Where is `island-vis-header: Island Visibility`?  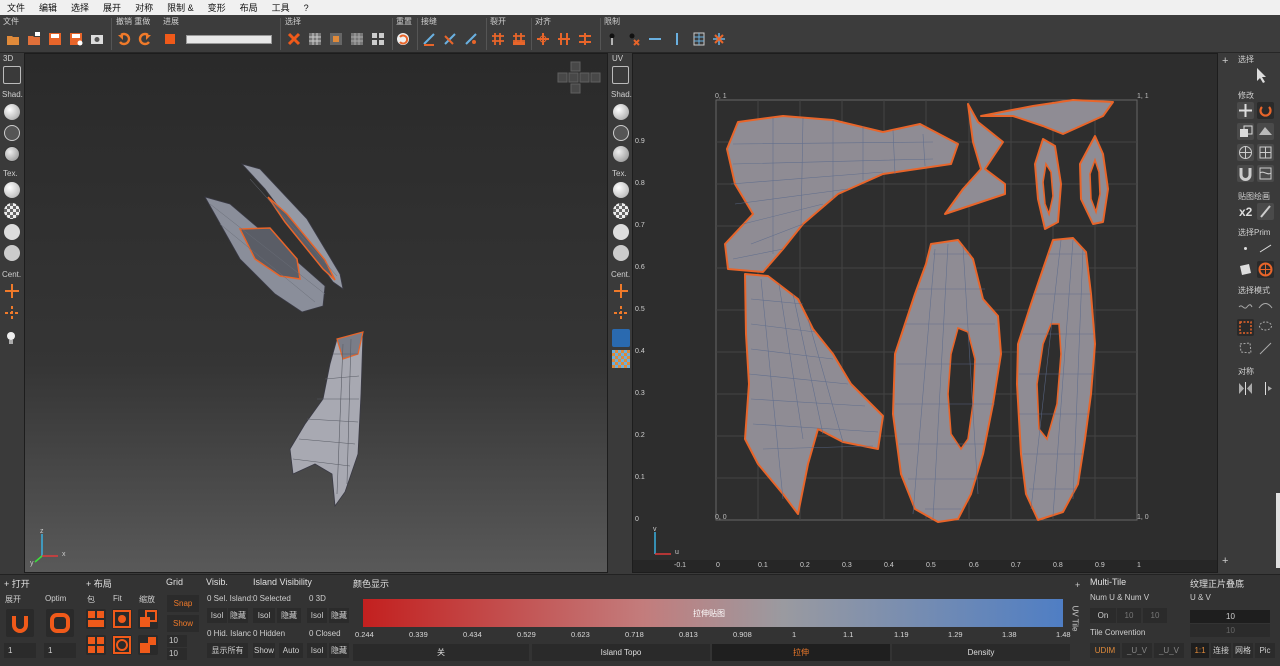 island-vis-header: Island Visibility is located at coordinates (282, 582).